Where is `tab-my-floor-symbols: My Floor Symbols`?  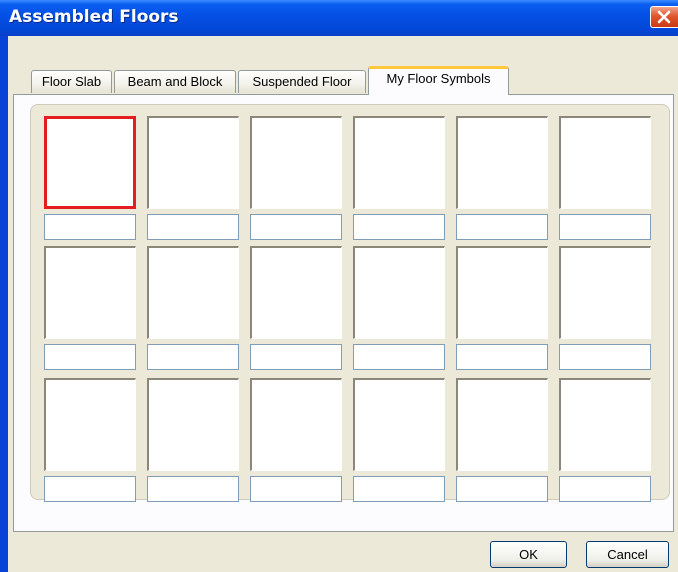 tab-my-floor-symbols: My Floor Symbols is located at coordinates (438, 80).